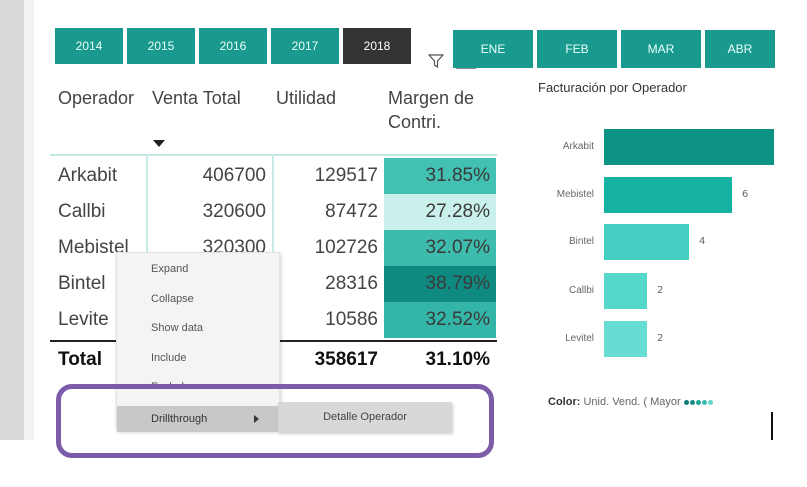 This screenshot has width=807, height=487. I want to click on menu-item-expand: Expand, so click(169, 269).